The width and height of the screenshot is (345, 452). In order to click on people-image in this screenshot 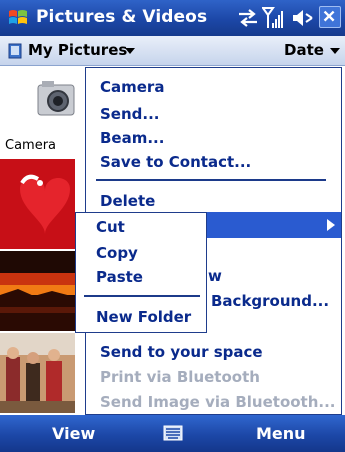, I will do `click(37, 373)`.